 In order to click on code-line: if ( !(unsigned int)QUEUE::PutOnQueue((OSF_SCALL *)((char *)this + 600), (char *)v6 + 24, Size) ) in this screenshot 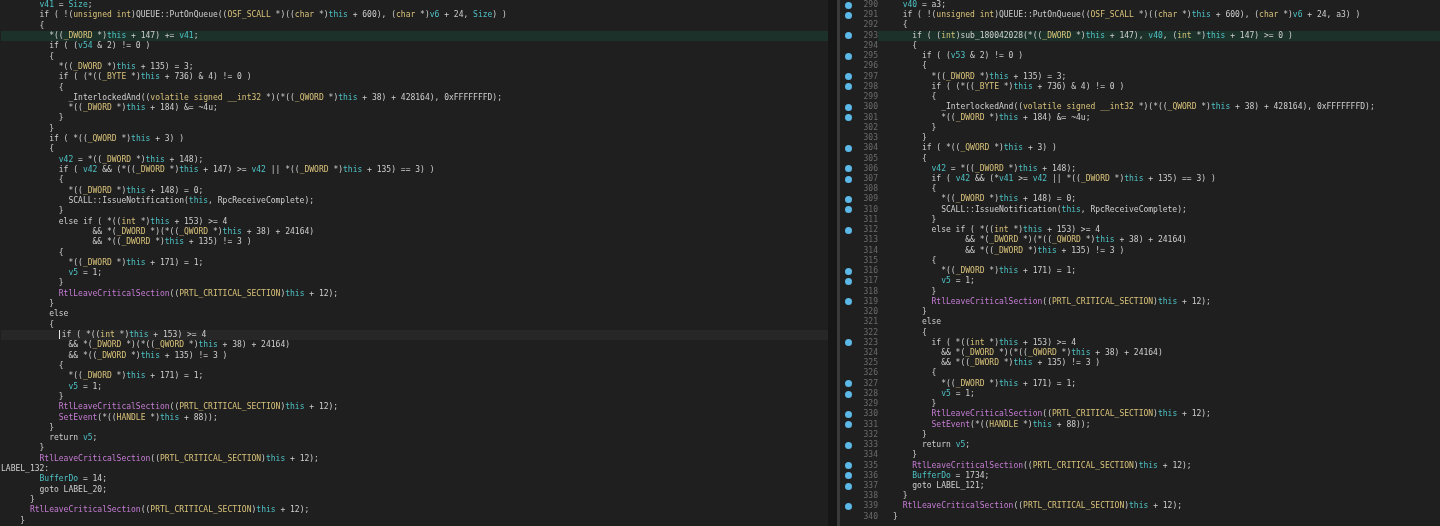, I will do `click(273, 15)`.